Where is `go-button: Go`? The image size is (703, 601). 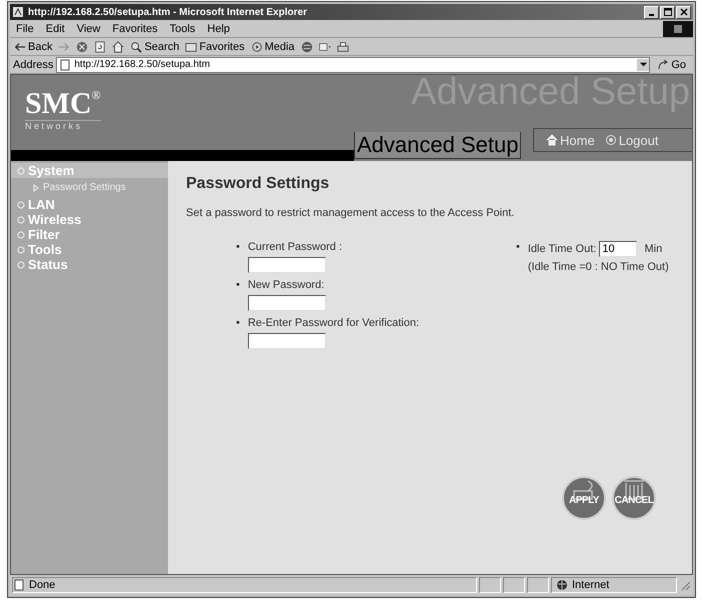 go-button: Go is located at coordinates (671, 64).